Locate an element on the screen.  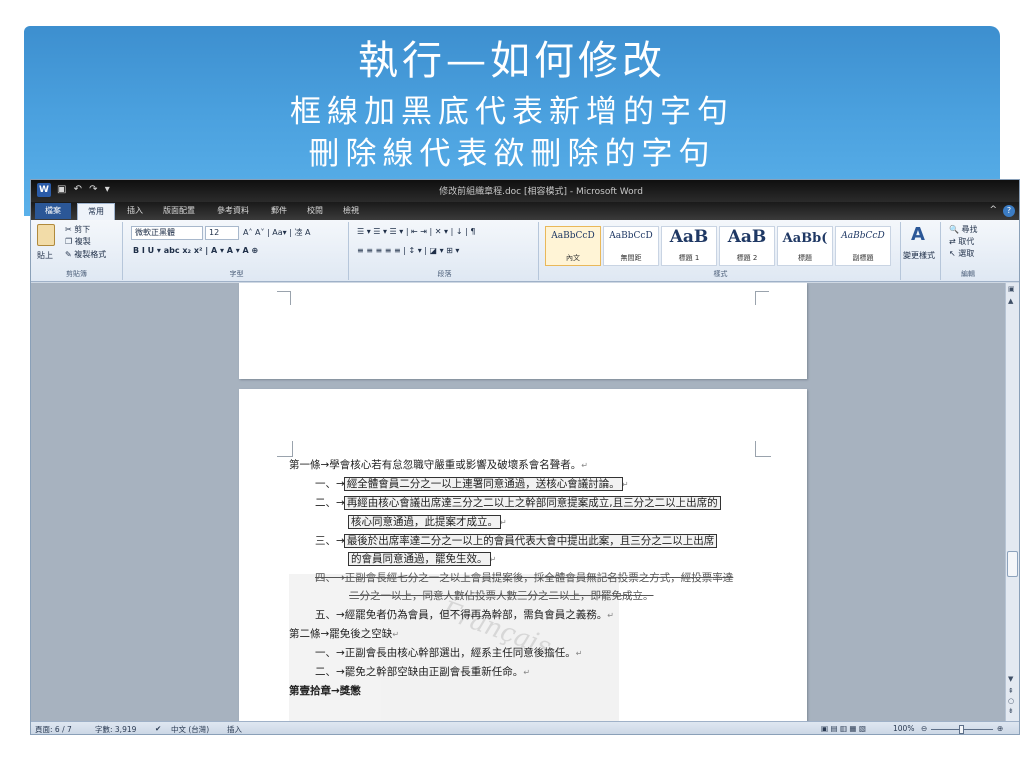
deleted-line: 四、→正副會長經七分之一之以上會員提案後，採全體會員無記名投票之方式，經投票率達 is located at coordinates (524, 578).